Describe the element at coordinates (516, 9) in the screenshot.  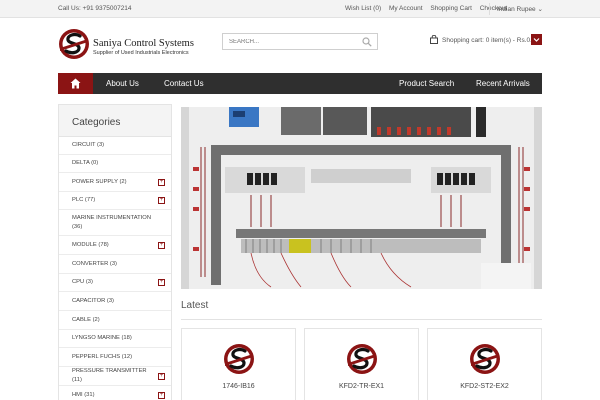
I see `currency-label: Indian Rupee` at that location.